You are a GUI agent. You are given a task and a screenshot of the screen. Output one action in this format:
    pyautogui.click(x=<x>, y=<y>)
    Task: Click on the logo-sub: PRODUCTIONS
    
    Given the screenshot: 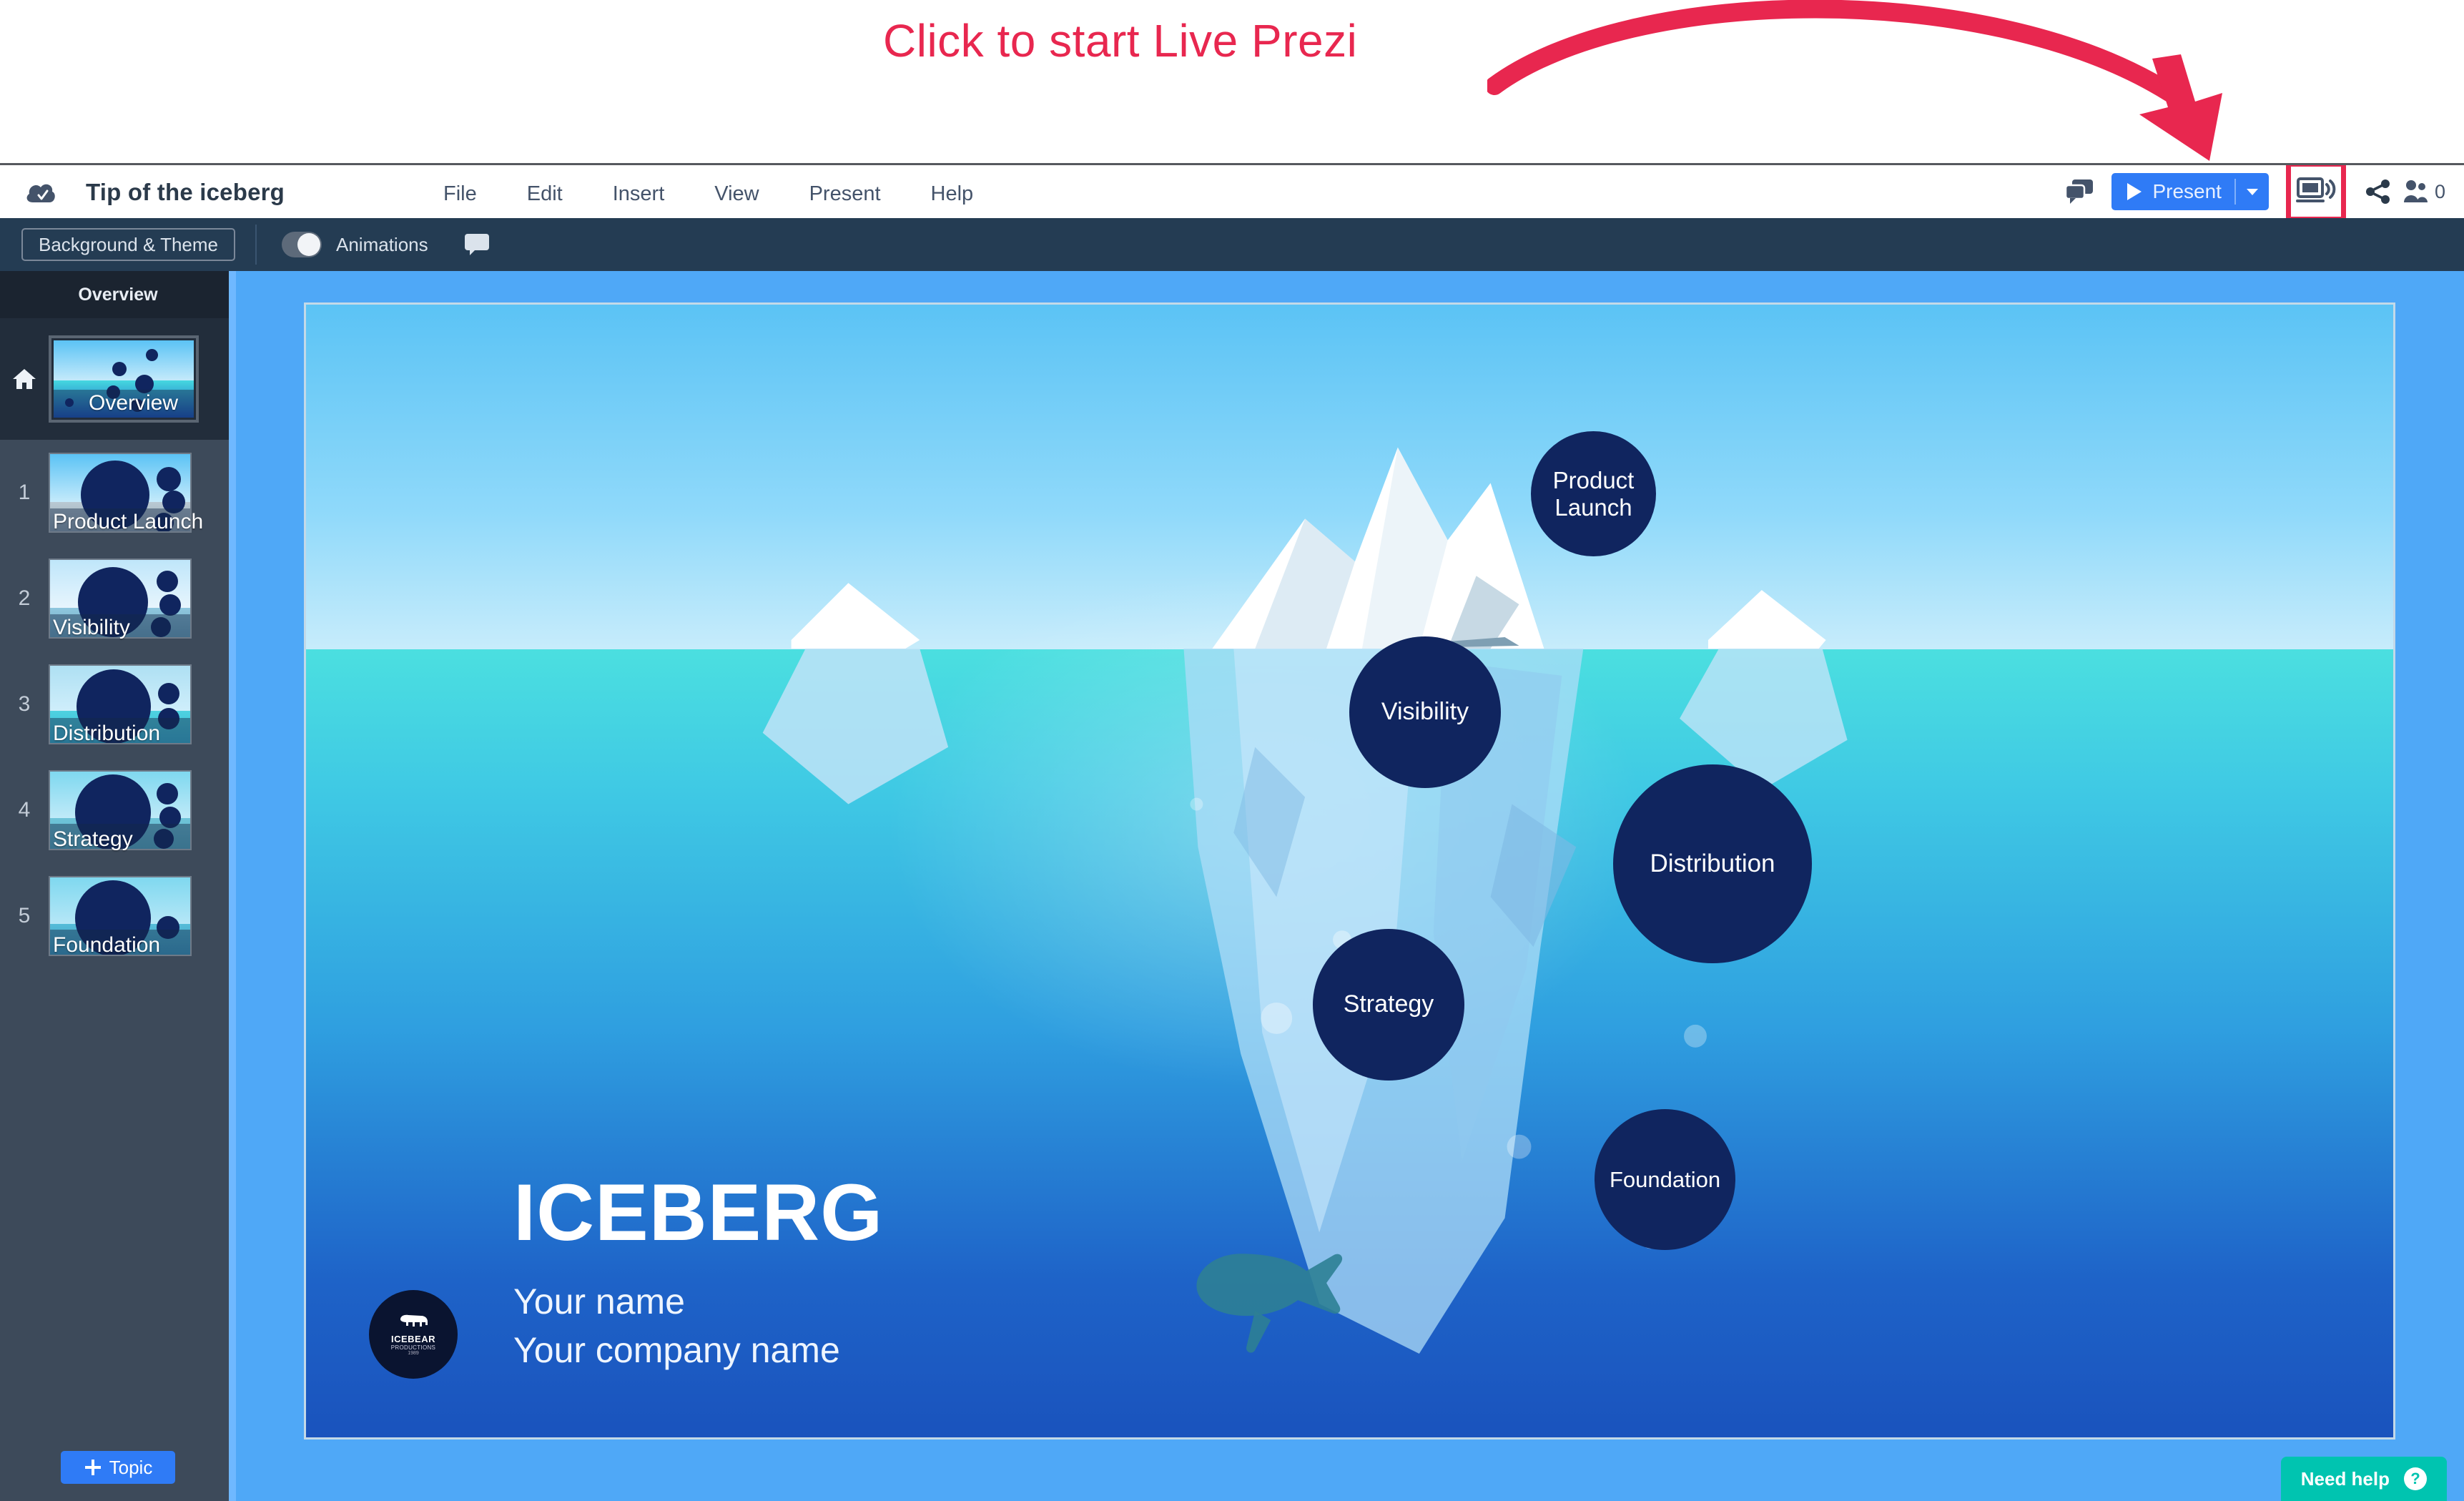 What is the action you would take?
    pyautogui.click(x=413, y=1347)
    